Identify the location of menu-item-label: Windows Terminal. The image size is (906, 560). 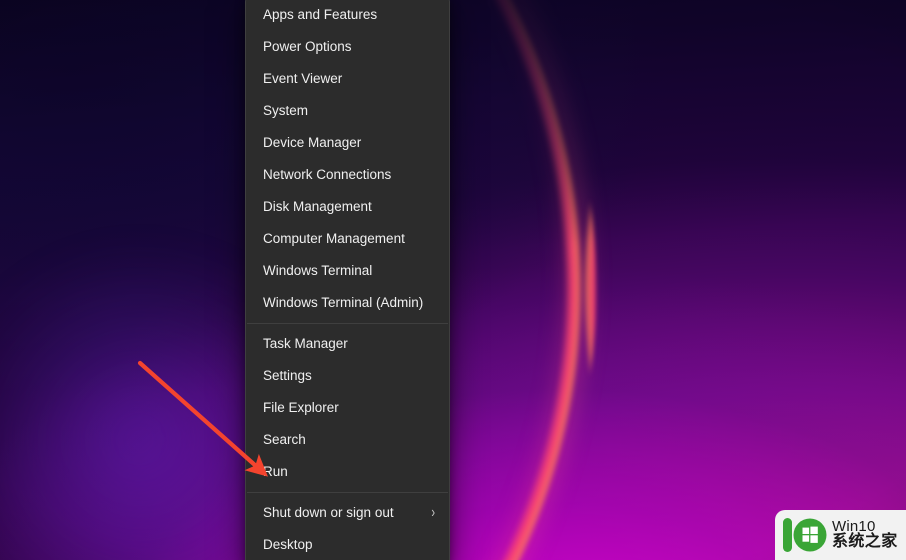
(318, 270).